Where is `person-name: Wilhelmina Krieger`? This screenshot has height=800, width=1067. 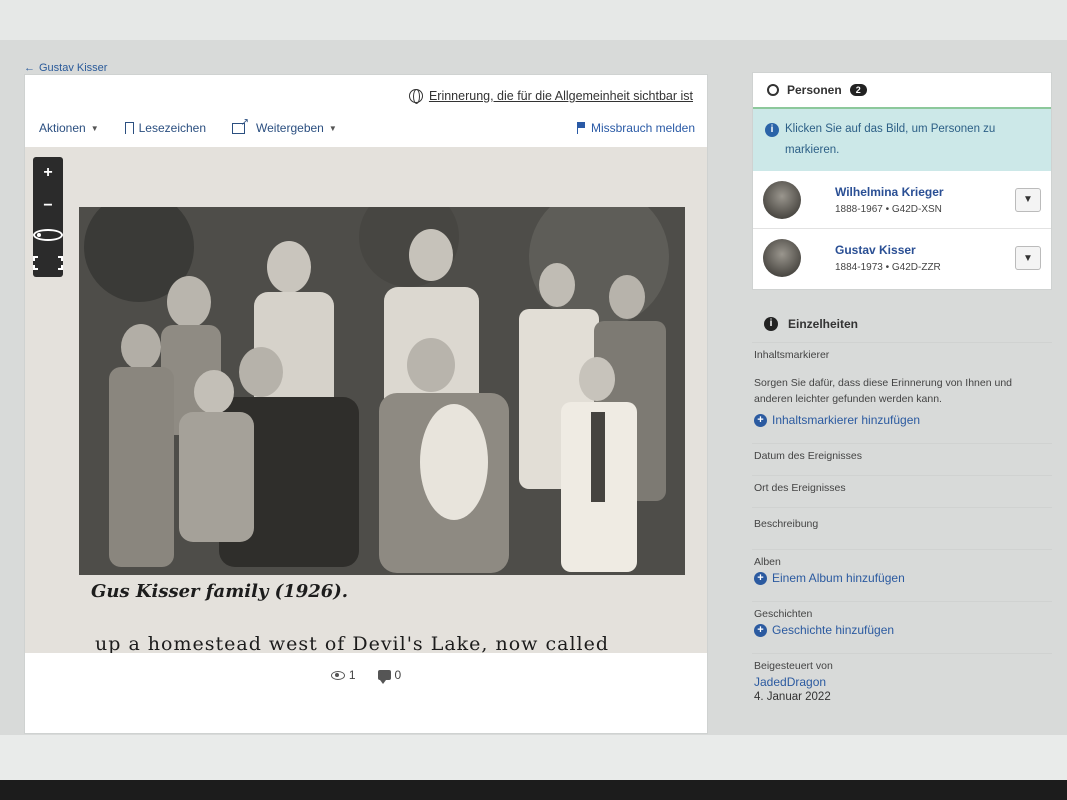
person-name: Wilhelmina Krieger is located at coordinates (925, 192).